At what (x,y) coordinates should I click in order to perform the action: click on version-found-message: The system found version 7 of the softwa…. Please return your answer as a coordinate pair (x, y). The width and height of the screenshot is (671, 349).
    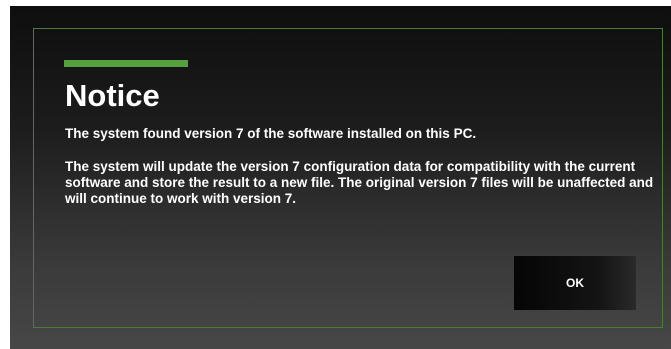
    Looking at the image, I should click on (271, 133).